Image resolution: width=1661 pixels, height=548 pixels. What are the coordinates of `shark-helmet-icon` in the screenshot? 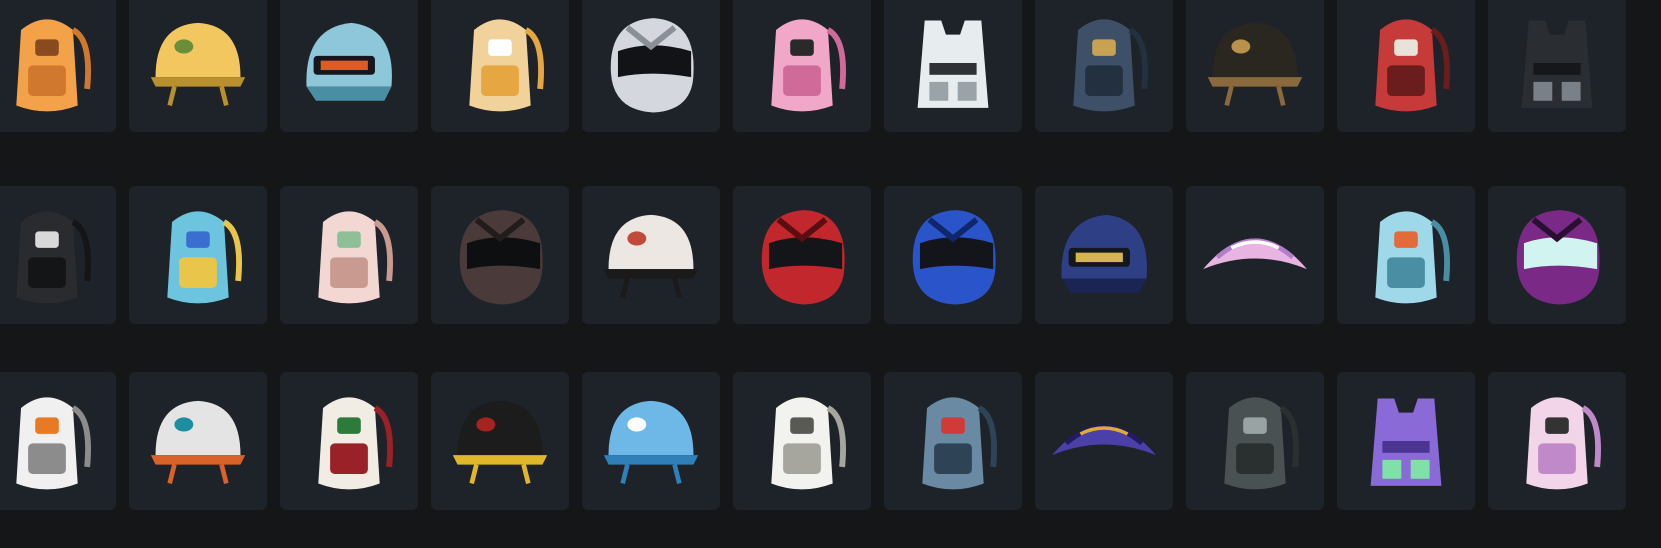 It's located at (651, 442).